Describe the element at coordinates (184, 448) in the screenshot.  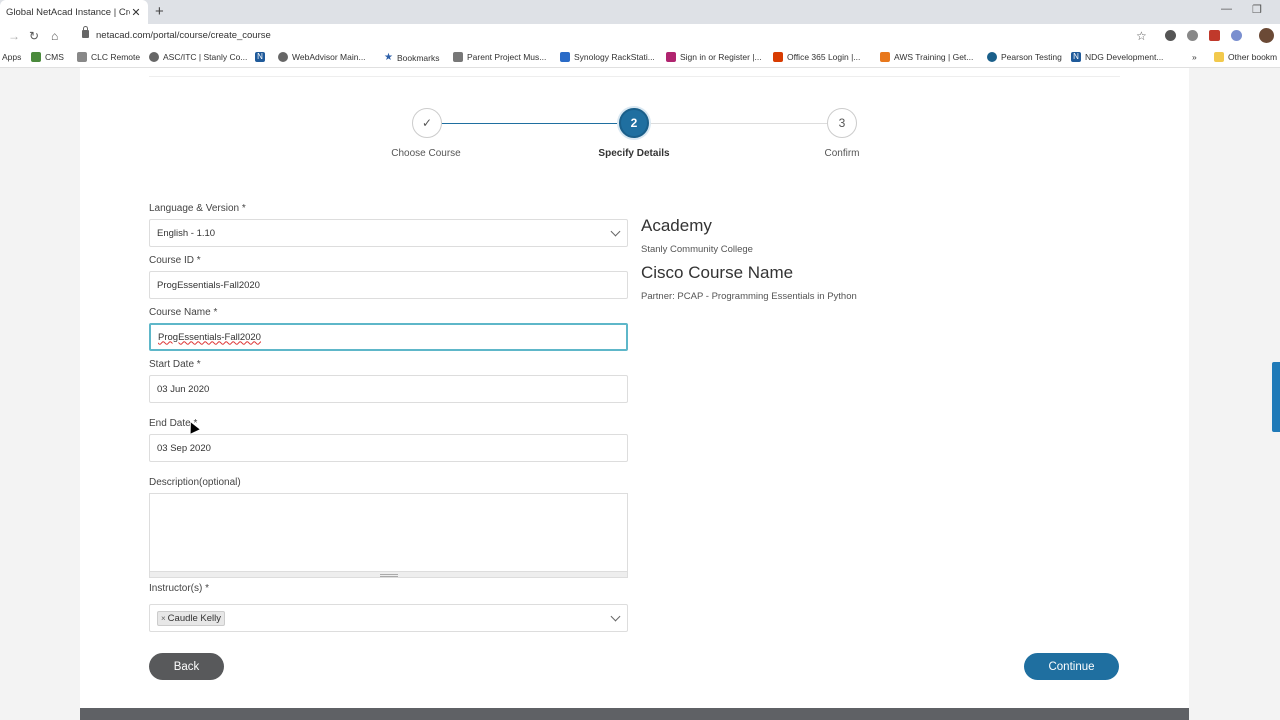
I see `end-date-value: 03 Sep 2020` at that location.